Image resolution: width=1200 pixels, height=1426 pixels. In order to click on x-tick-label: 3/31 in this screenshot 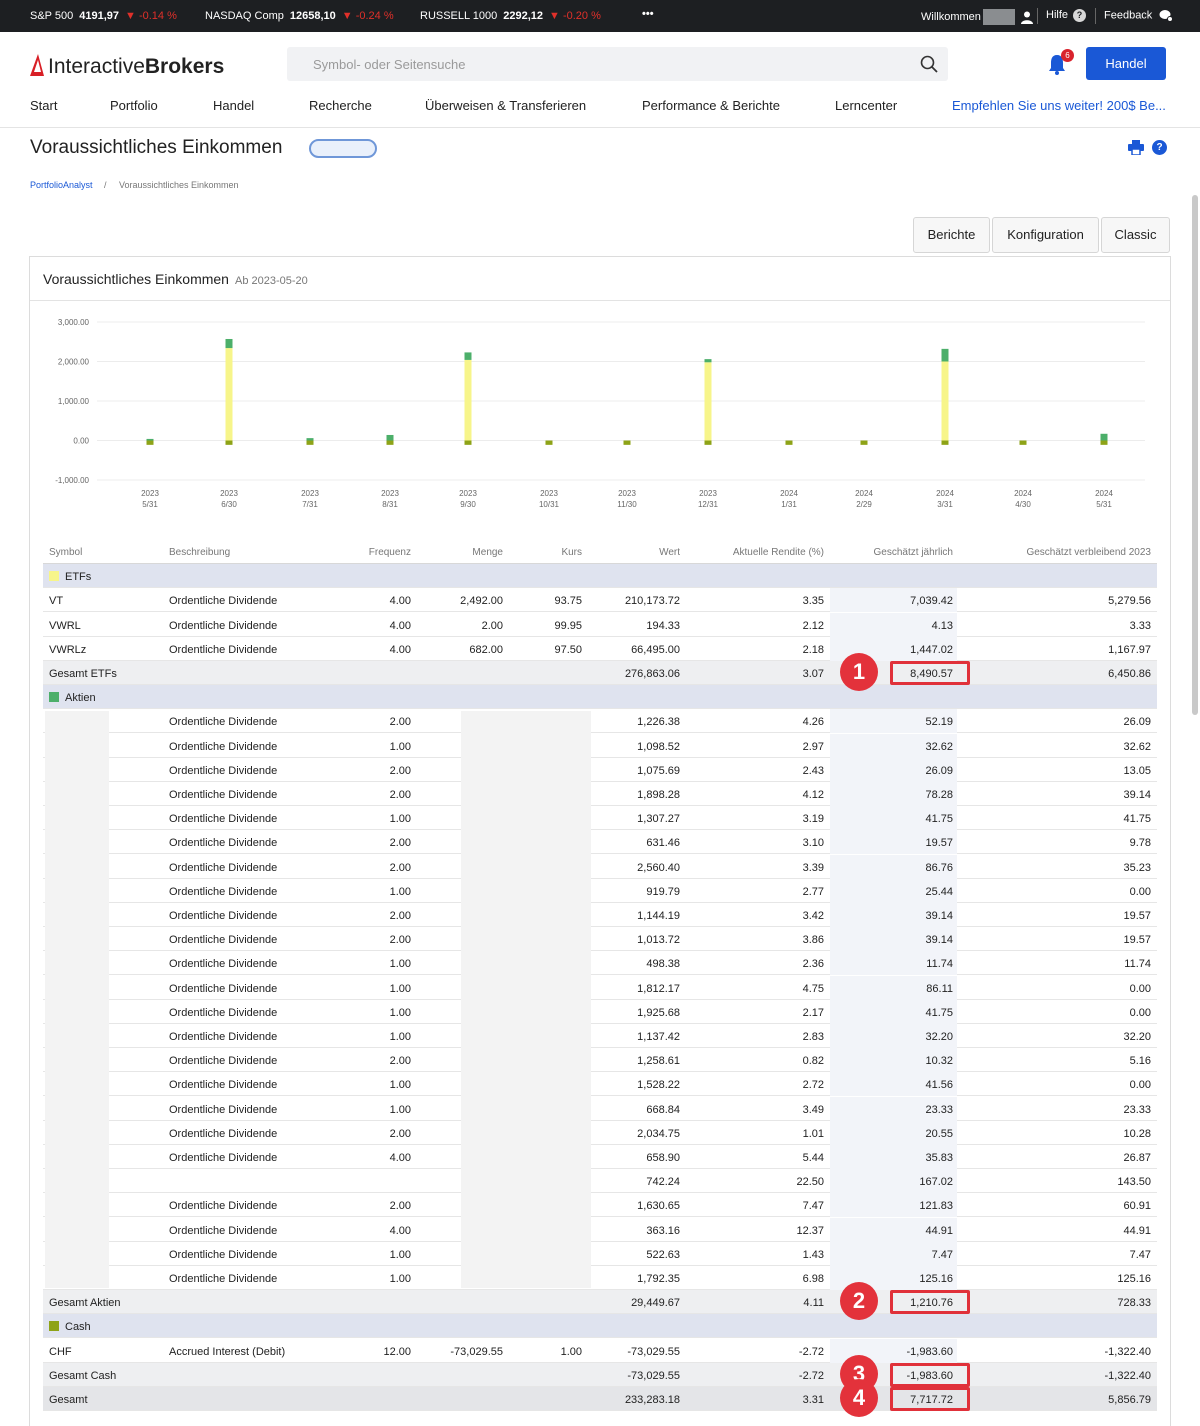, I will do `click(945, 504)`.